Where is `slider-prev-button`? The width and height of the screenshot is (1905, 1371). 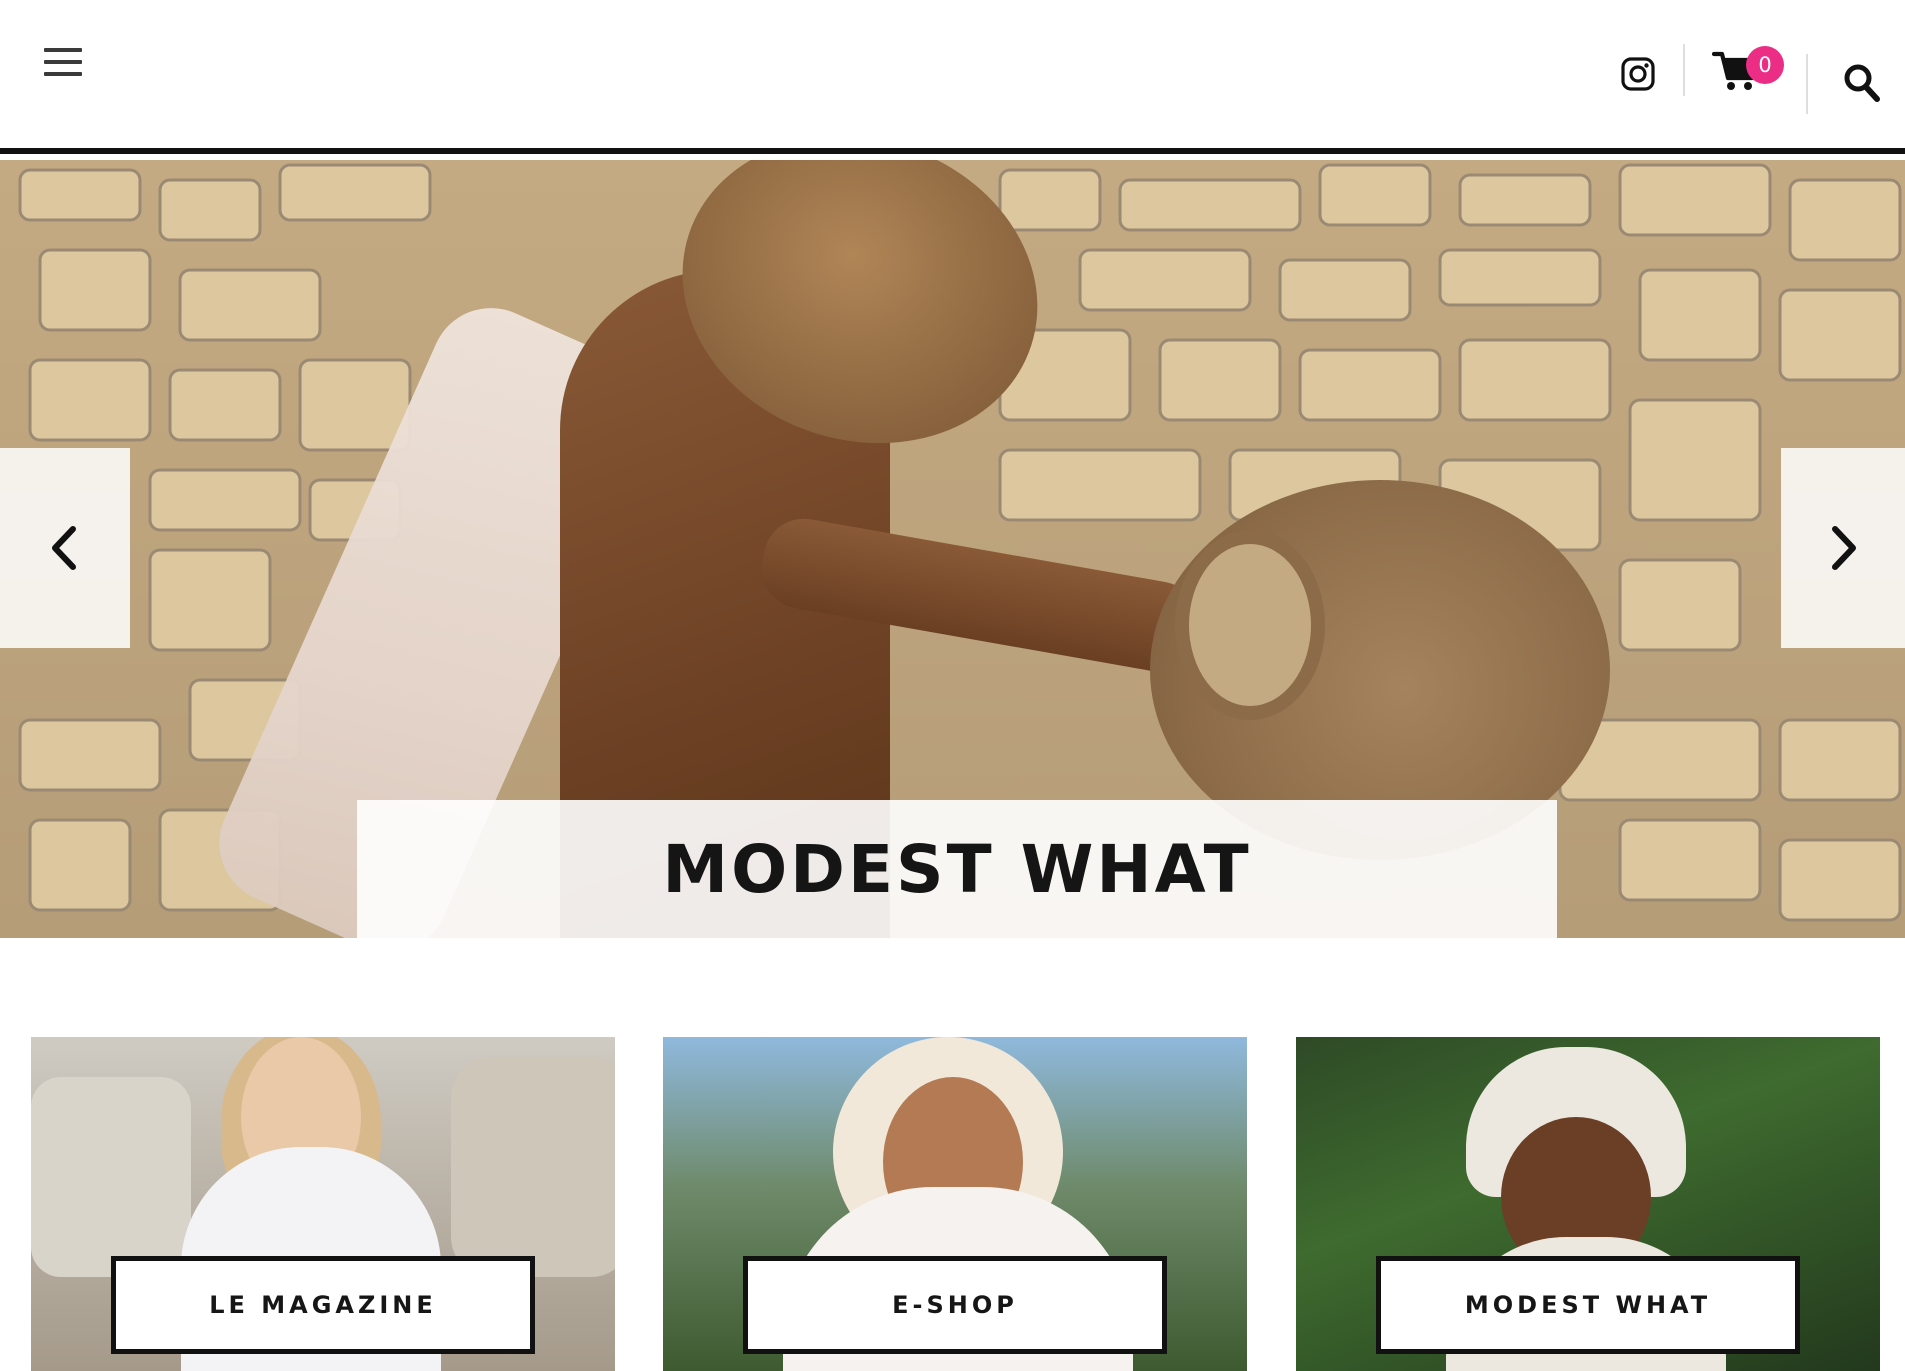
slider-prev-button is located at coordinates (65, 548).